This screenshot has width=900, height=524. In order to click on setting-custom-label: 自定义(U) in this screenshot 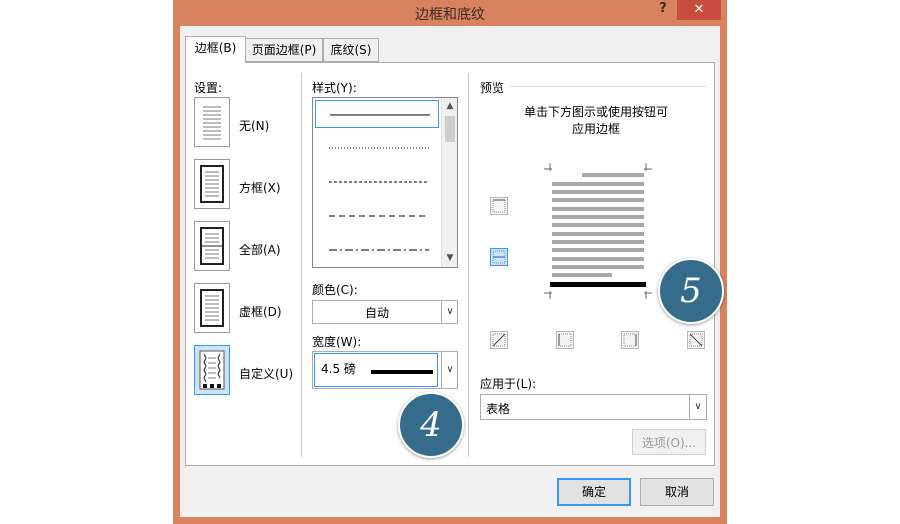, I will do `click(266, 373)`.